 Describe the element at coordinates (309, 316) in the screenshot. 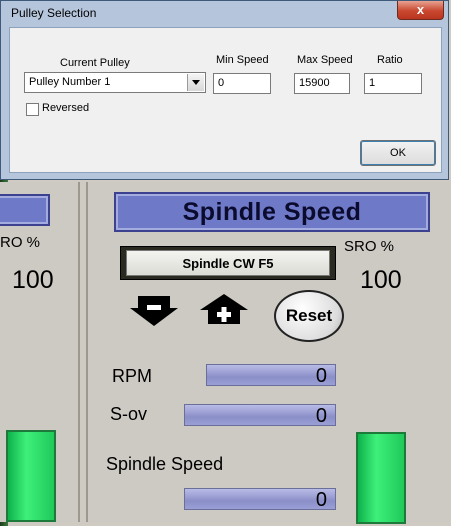

I see `reset-button: Reset` at that location.